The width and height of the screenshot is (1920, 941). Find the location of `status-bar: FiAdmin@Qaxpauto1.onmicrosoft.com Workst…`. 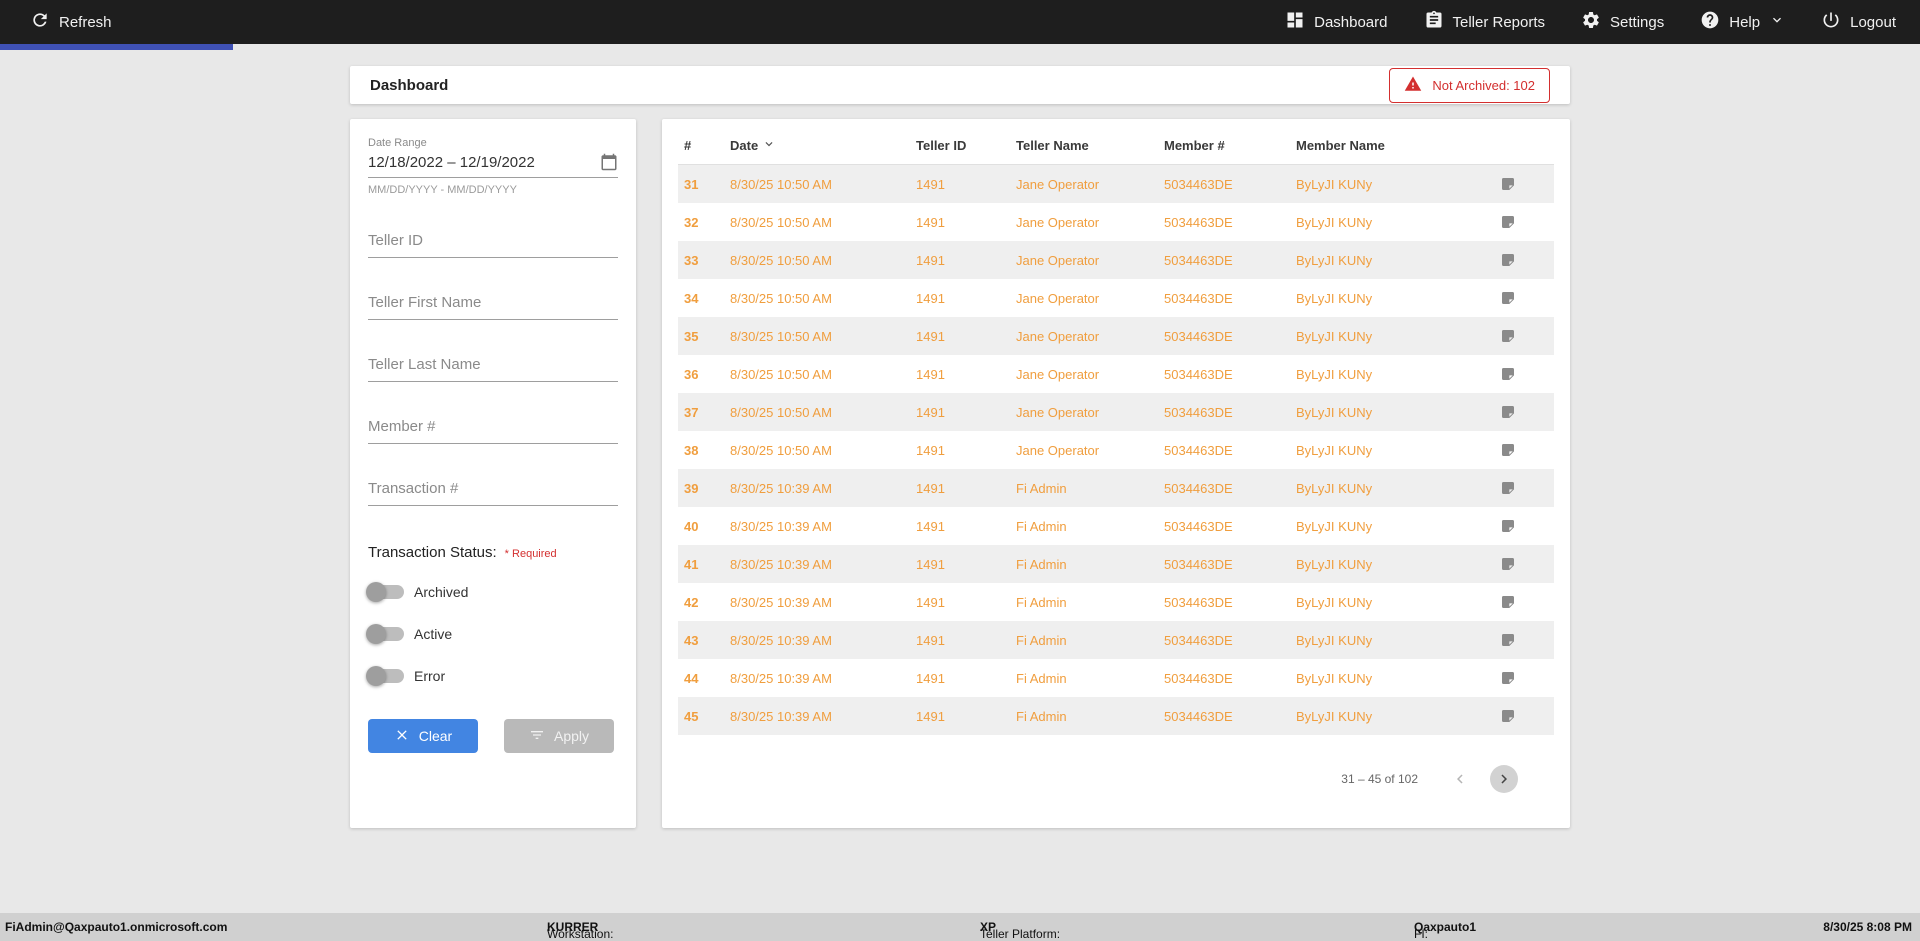

status-bar: FiAdmin@Qaxpauto1.onmicrosoft.com Workst… is located at coordinates (960, 927).